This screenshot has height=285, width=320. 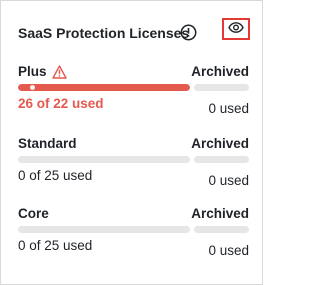 I want to click on license-section-standard: Standard Archived 0 of 25 used 0 used, so click(x=133, y=162).